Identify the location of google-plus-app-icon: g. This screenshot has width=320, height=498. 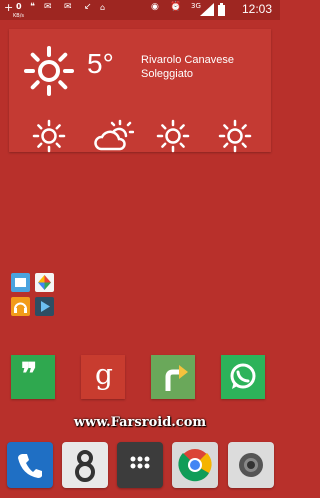
(103, 377).